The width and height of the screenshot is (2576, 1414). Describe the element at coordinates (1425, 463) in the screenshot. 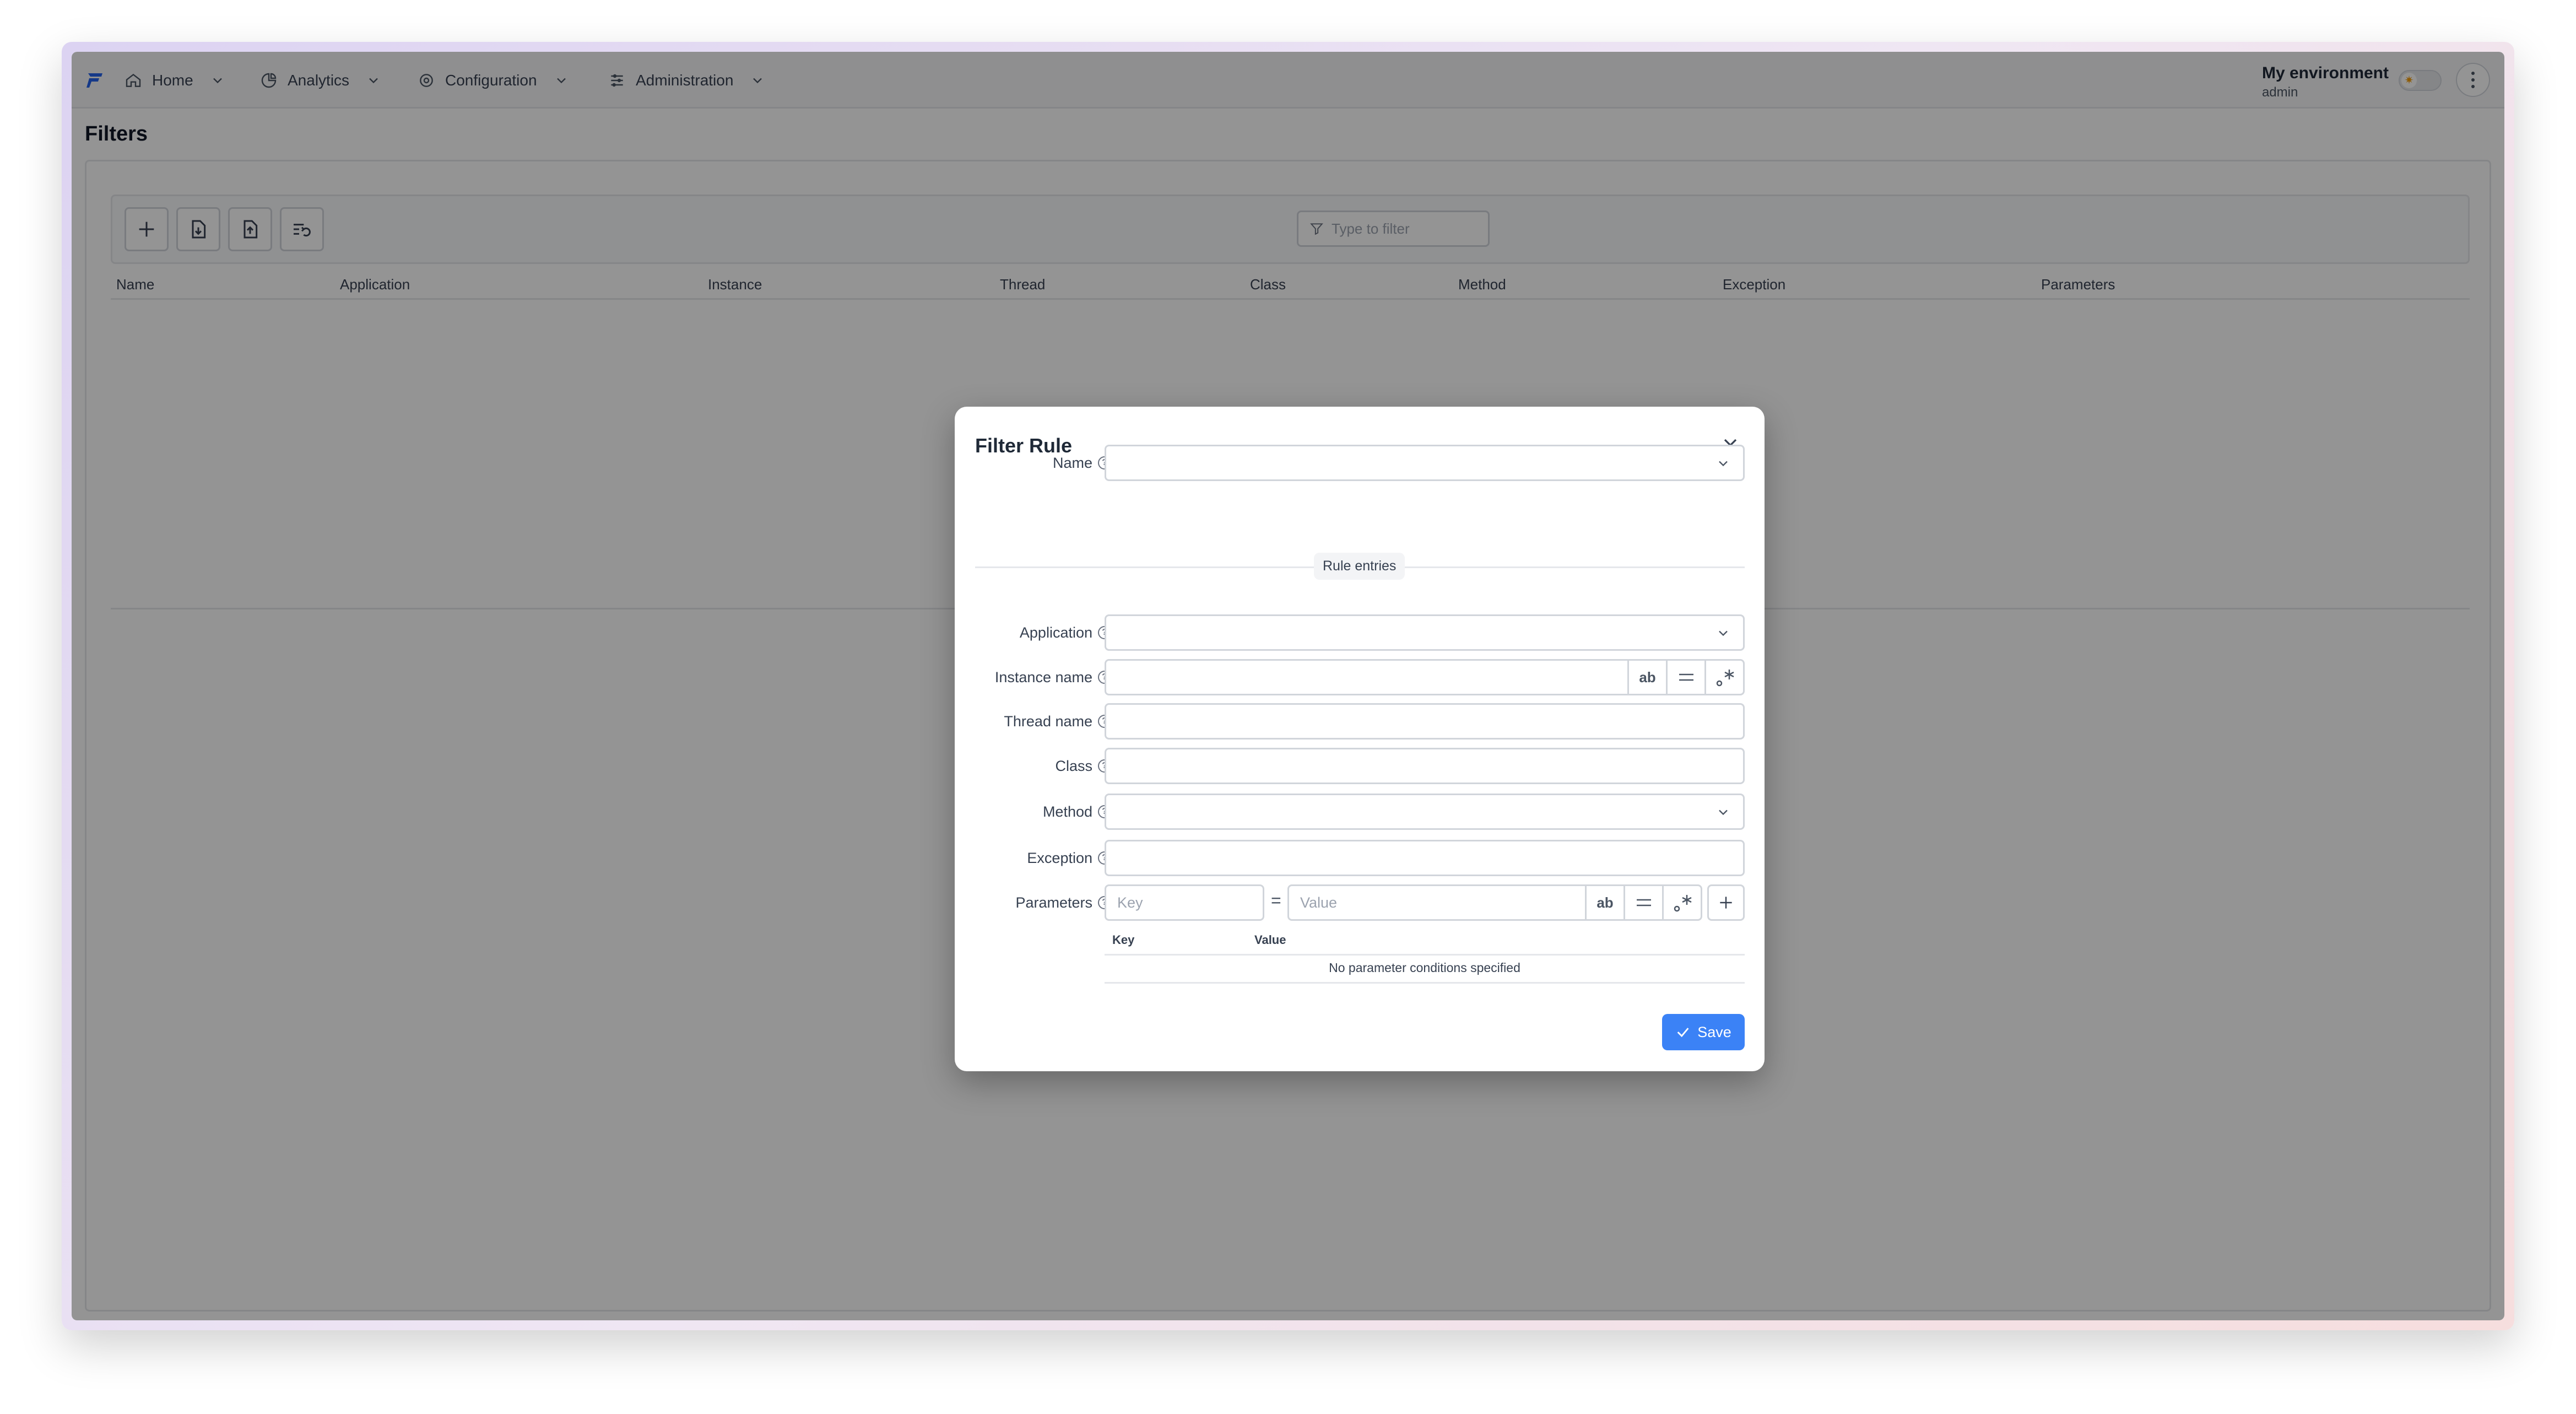

I see `name-select` at that location.